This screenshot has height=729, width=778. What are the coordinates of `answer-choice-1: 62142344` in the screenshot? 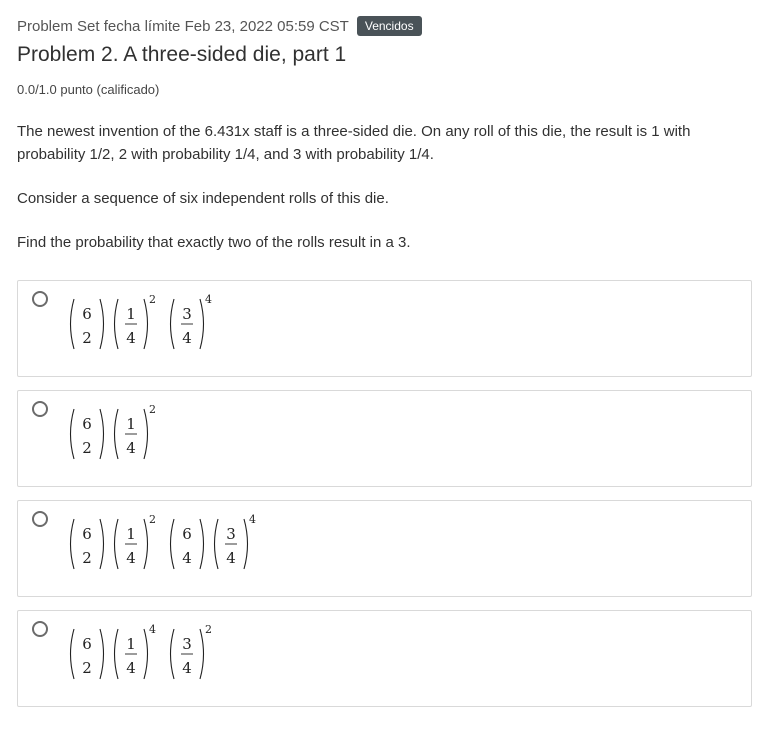 It's located at (384, 328).